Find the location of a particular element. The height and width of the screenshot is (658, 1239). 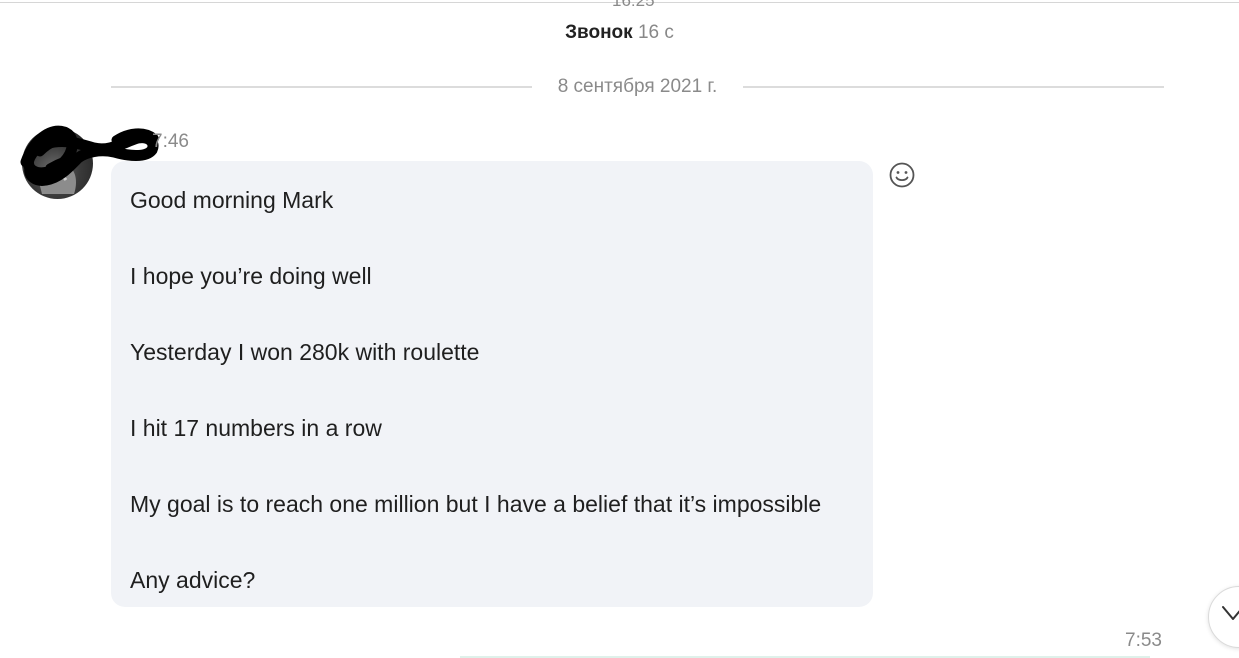

message-line: Good morning Mark is located at coordinates (232, 200).